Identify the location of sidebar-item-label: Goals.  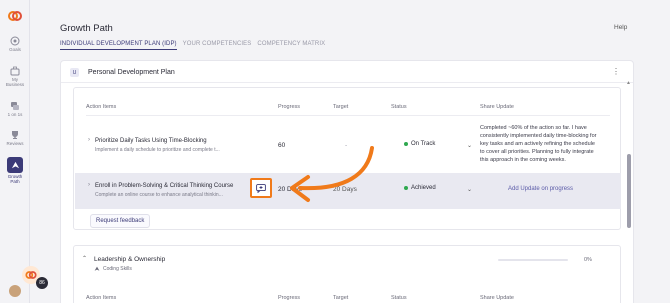
(15, 49).